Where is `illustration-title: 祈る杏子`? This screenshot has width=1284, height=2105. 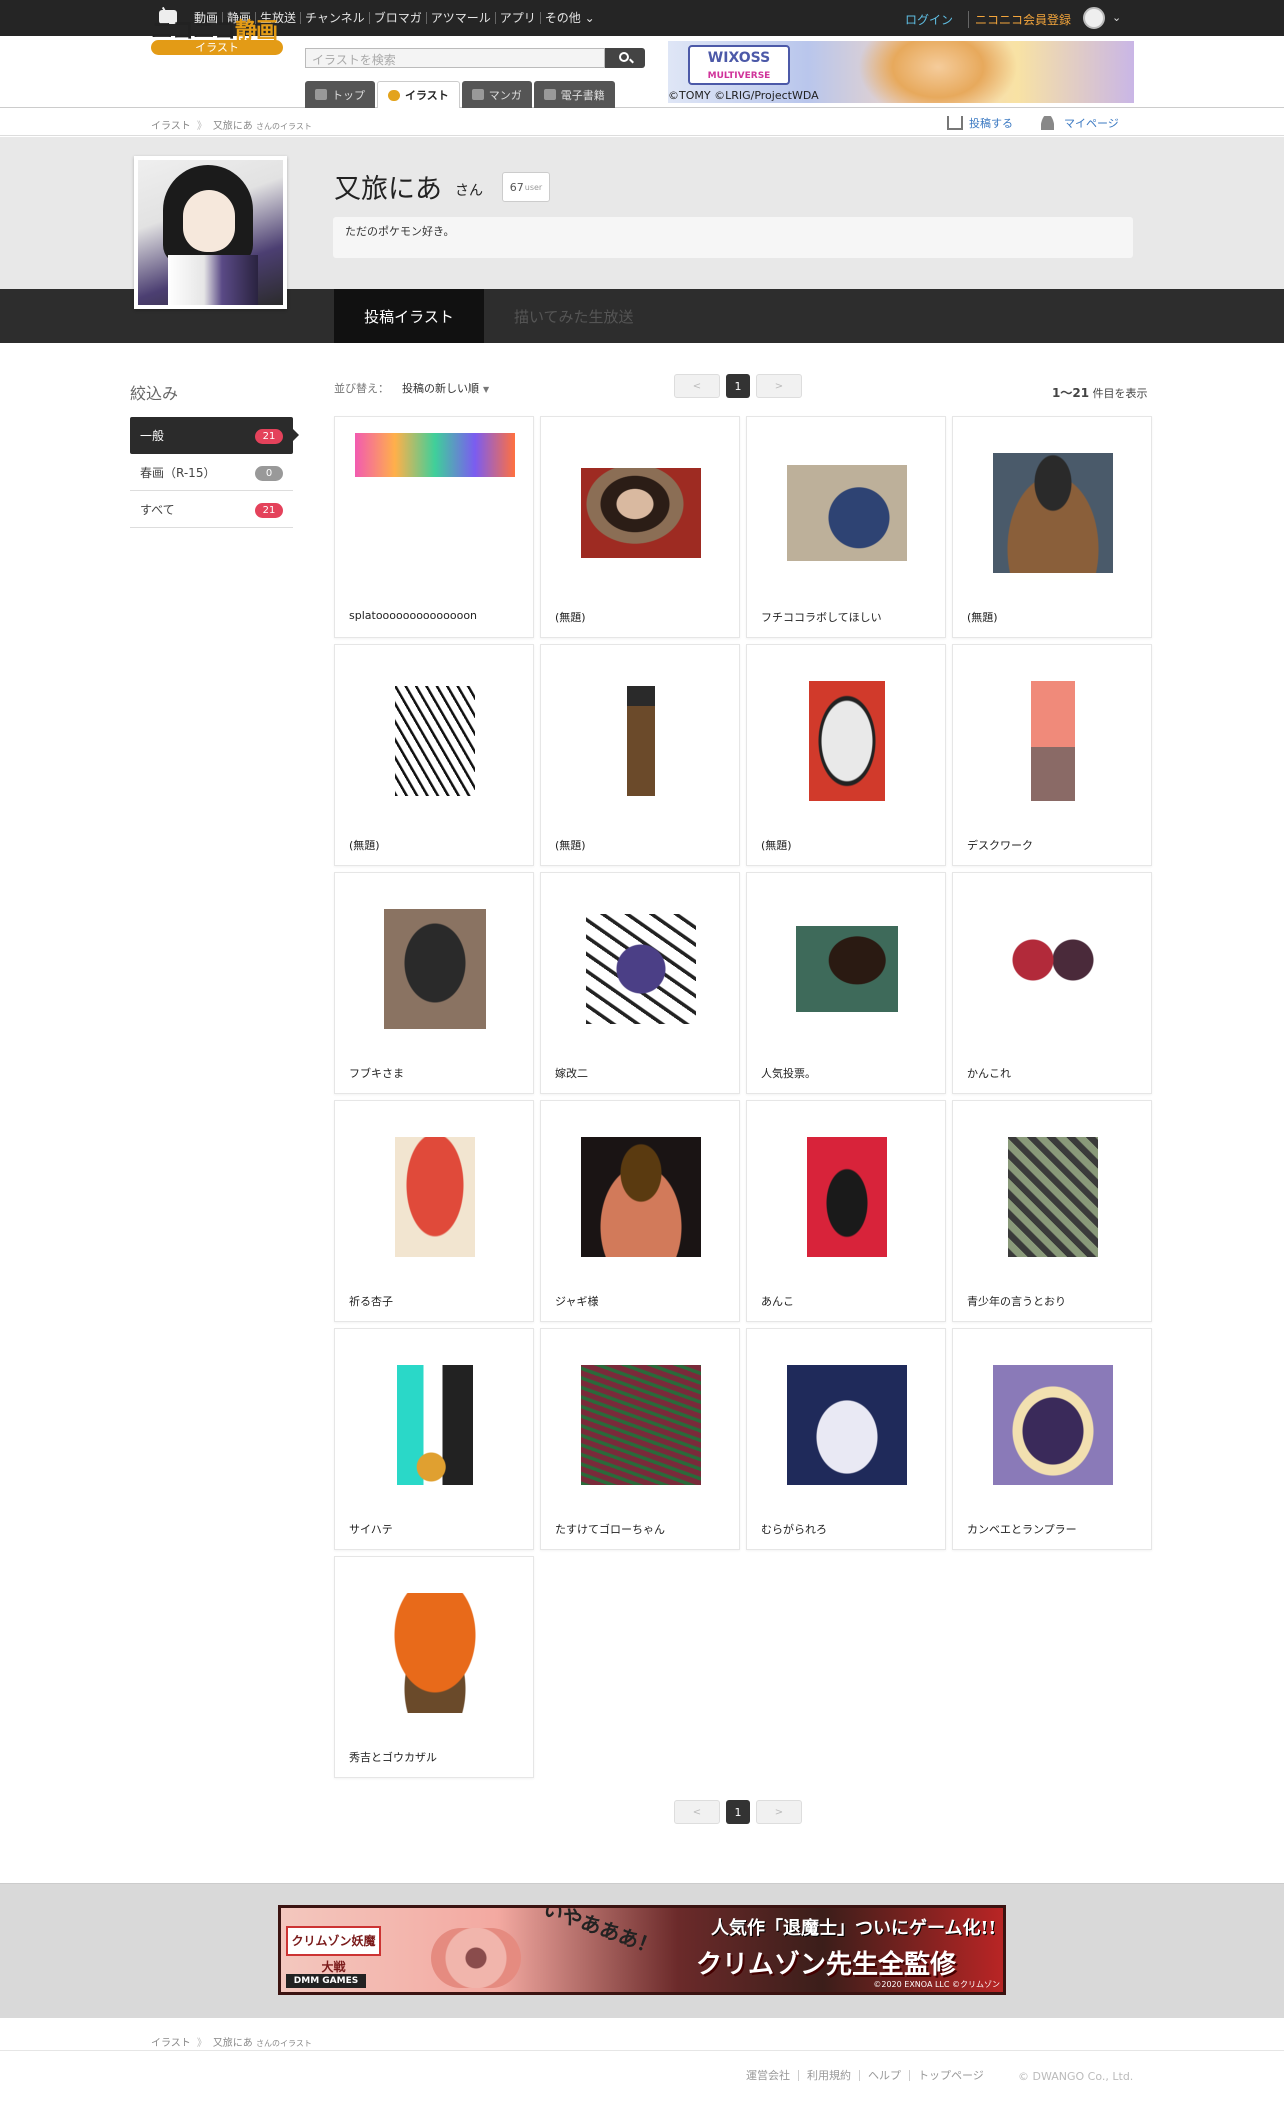
illustration-title: 祈る杏子 is located at coordinates (371, 1301).